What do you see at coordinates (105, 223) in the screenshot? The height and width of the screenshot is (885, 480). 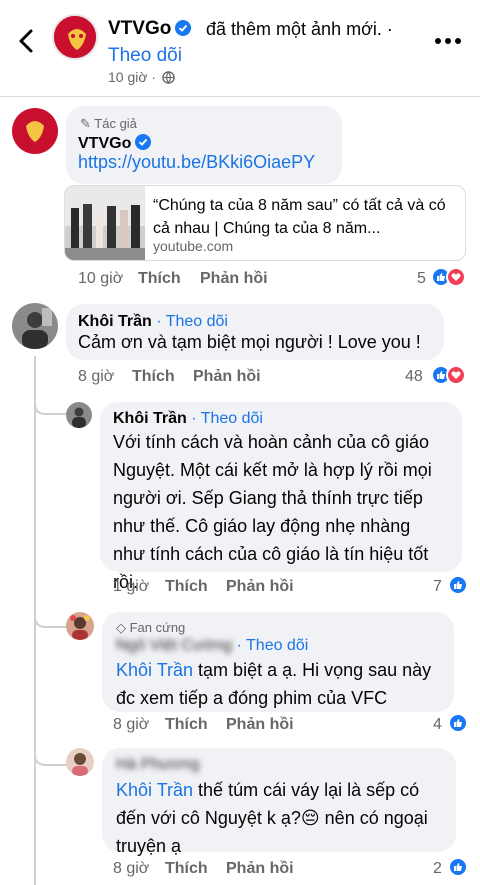 I see `preview-thumbnail` at bounding box center [105, 223].